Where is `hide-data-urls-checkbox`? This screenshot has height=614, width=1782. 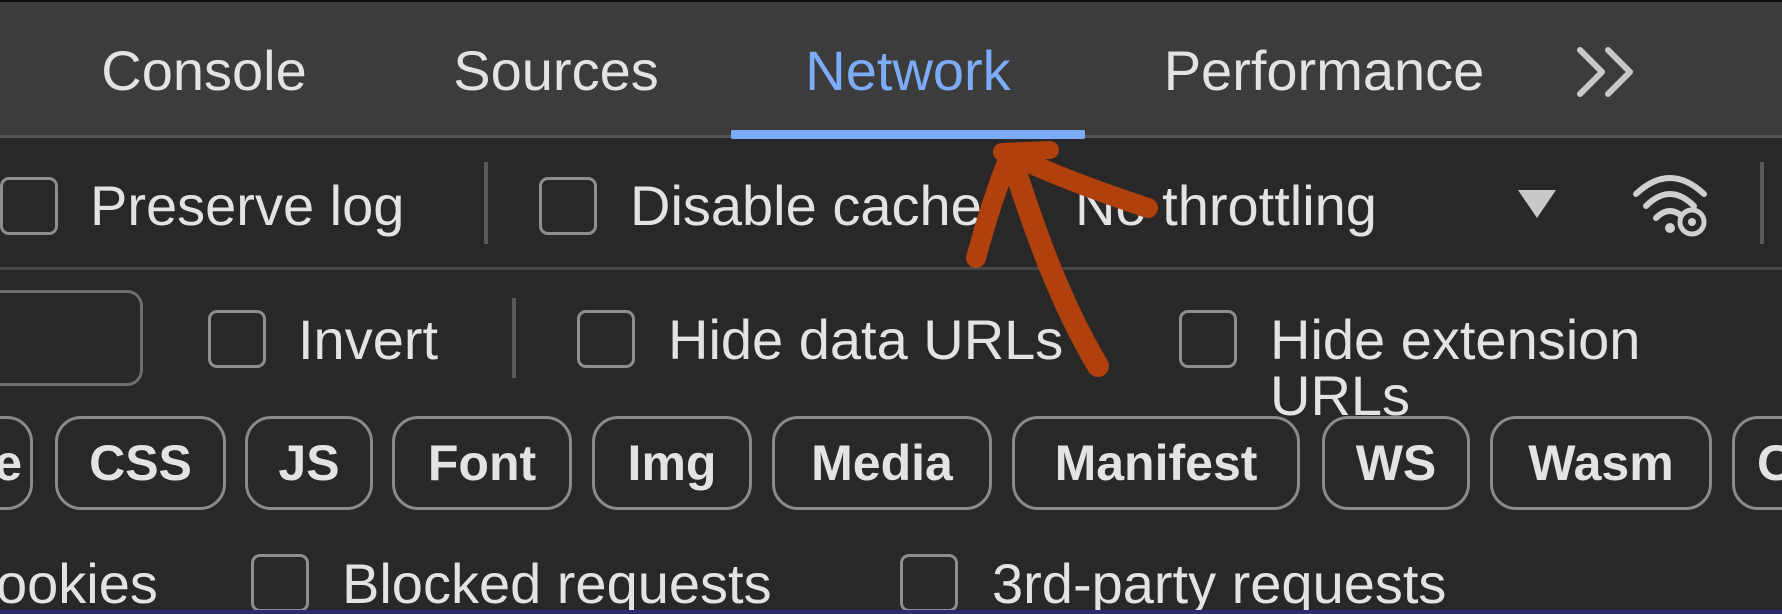
hide-data-urls-checkbox is located at coordinates (606, 339).